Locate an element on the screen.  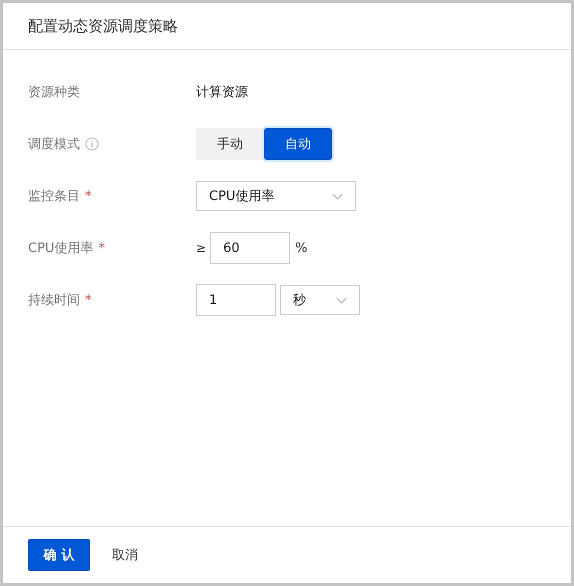
field-label: 资源种类 is located at coordinates (54, 92).